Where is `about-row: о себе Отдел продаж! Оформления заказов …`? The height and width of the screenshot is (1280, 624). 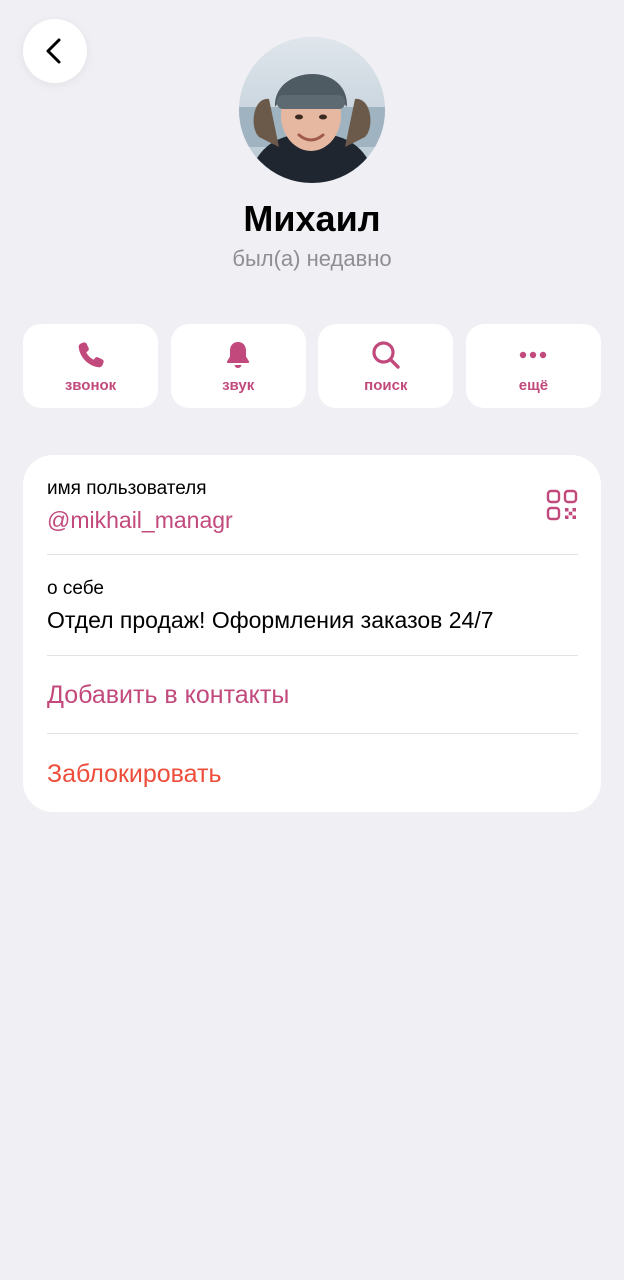 about-row: о себе Отдел продаж! Оформления заказов … is located at coordinates (312, 606).